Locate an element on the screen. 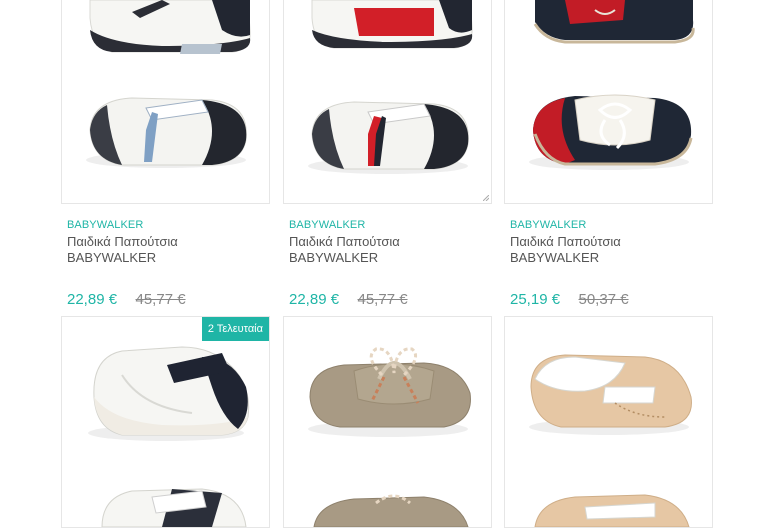  price-old: 50,37 € is located at coordinates (603, 299).